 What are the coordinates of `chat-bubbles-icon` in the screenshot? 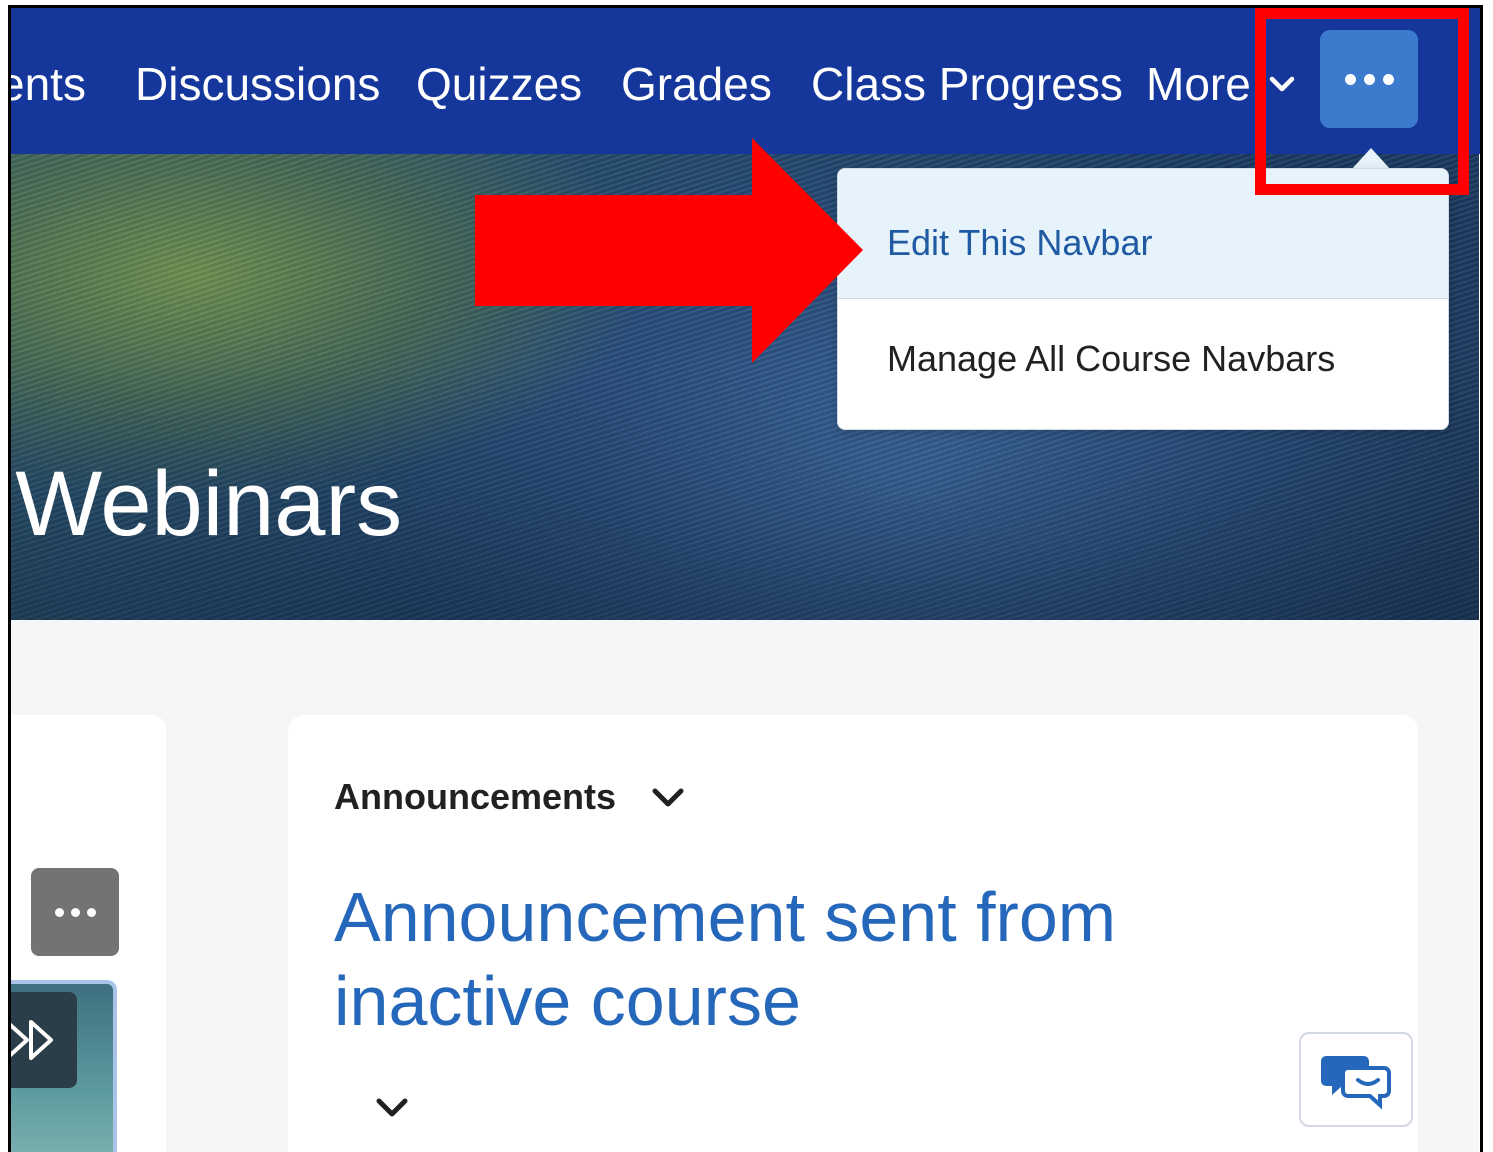 It's located at (1356, 1082).